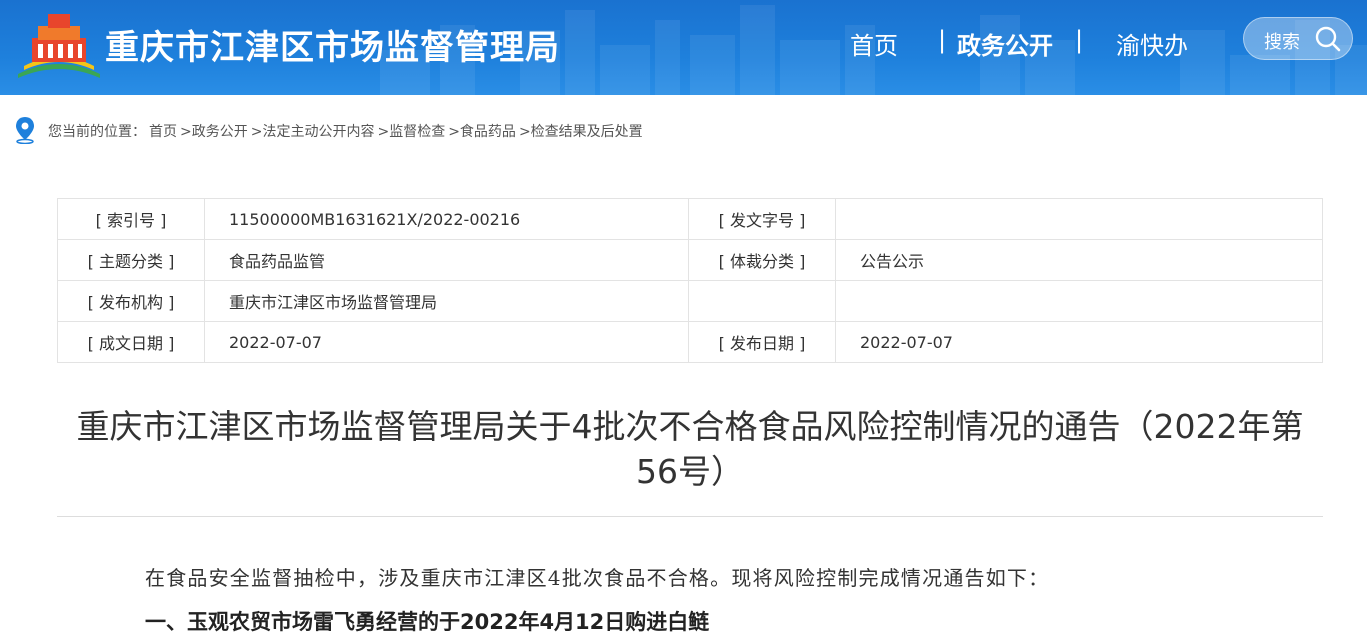 The image size is (1367, 636). Describe the element at coordinates (411, 132) in the screenshot. I see `breadcrumb-item-supervision: >监督检查` at that location.